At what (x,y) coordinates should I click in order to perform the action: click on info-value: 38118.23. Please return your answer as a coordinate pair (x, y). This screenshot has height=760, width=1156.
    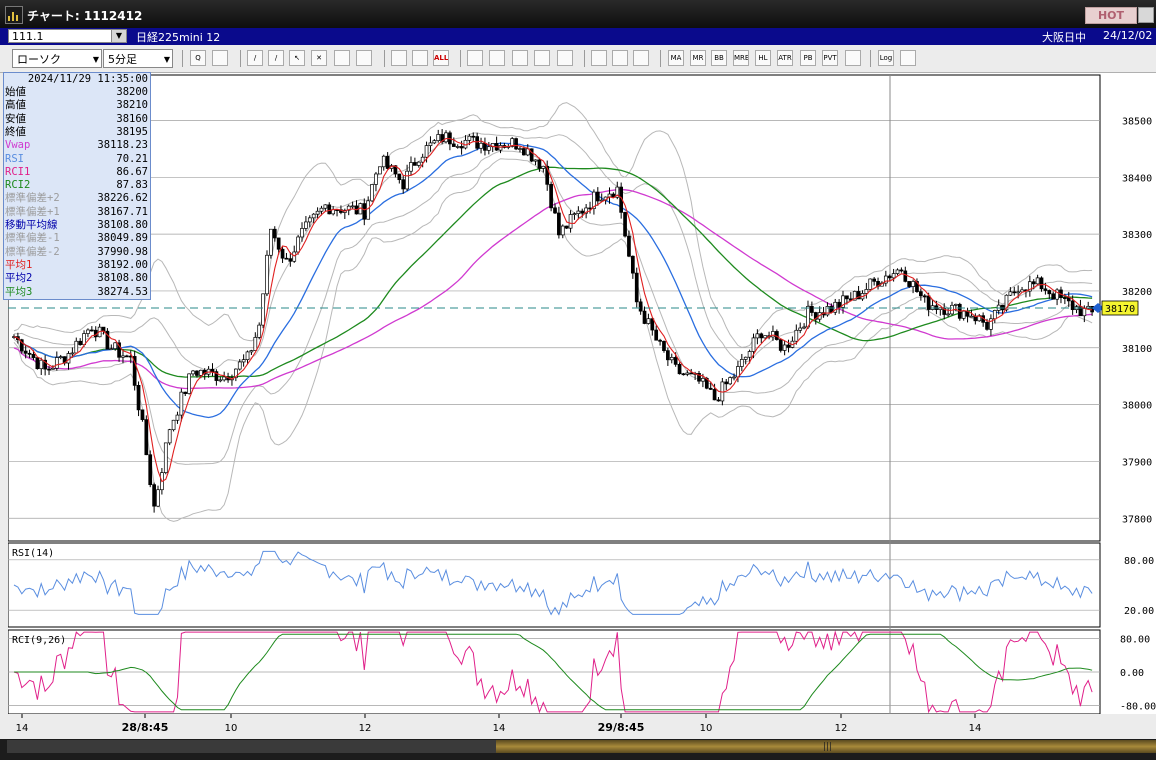
    Looking at the image, I should click on (122, 145).